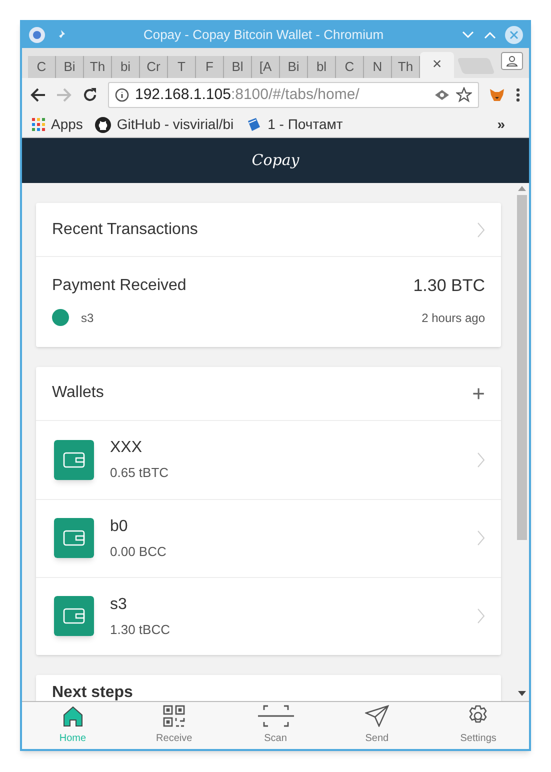  I want to click on browser-tab: [A, so click(266, 67).